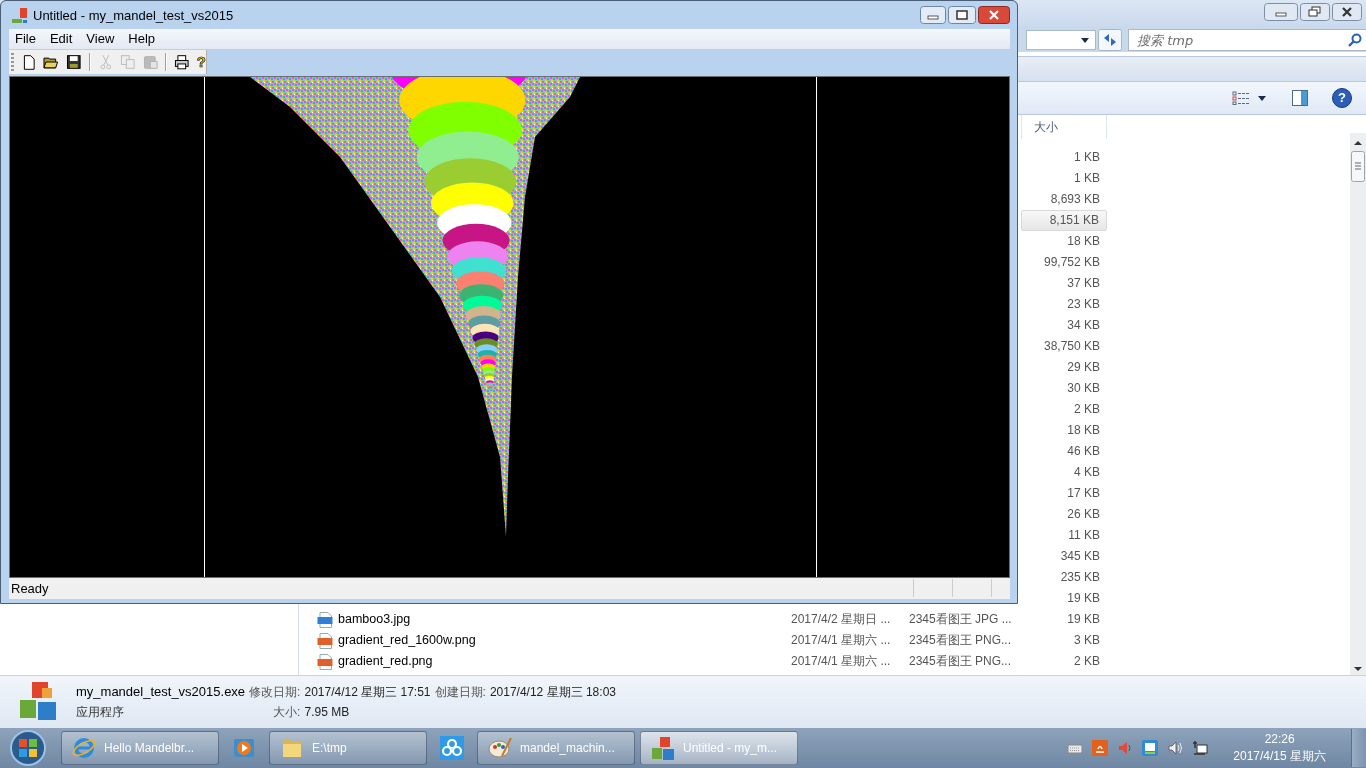 This screenshot has height=768, width=1366. What do you see at coordinates (143, 39) in the screenshot?
I see `menu-item: Help` at bounding box center [143, 39].